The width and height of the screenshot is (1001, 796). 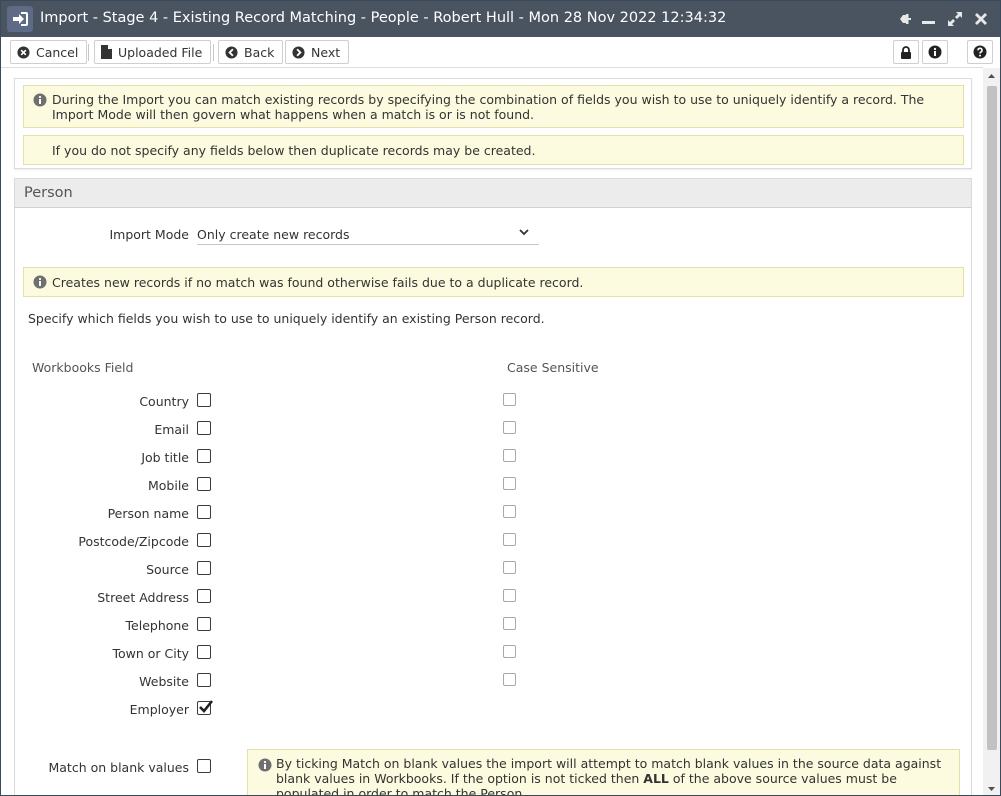 I want to click on case-checkbox-website, so click(x=509, y=679).